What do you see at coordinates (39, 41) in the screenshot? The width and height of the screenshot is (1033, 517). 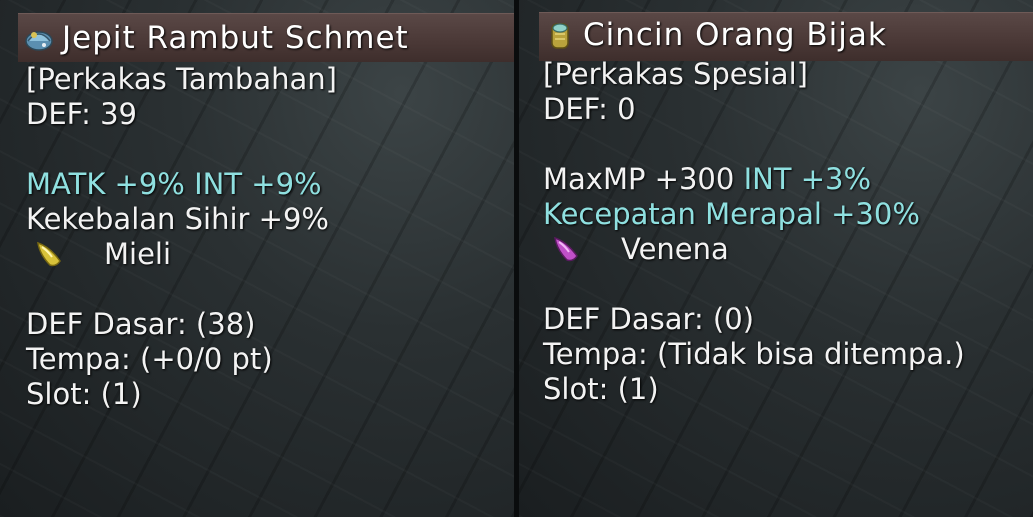 I see `hair-clip-icon` at bounding box center [39, 41].